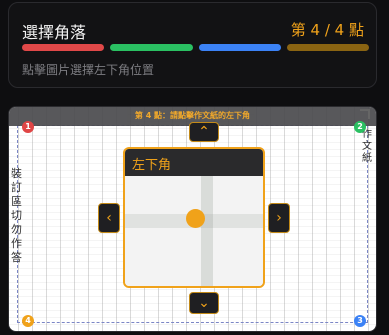 The height and width of the screenshot is (335, 389). What do you see at coordinates (192, 115) in the screenshot?
I see `instruction-text: 第 4 點：請點擊作文紙的左下角` at bounding box center [192, 115].